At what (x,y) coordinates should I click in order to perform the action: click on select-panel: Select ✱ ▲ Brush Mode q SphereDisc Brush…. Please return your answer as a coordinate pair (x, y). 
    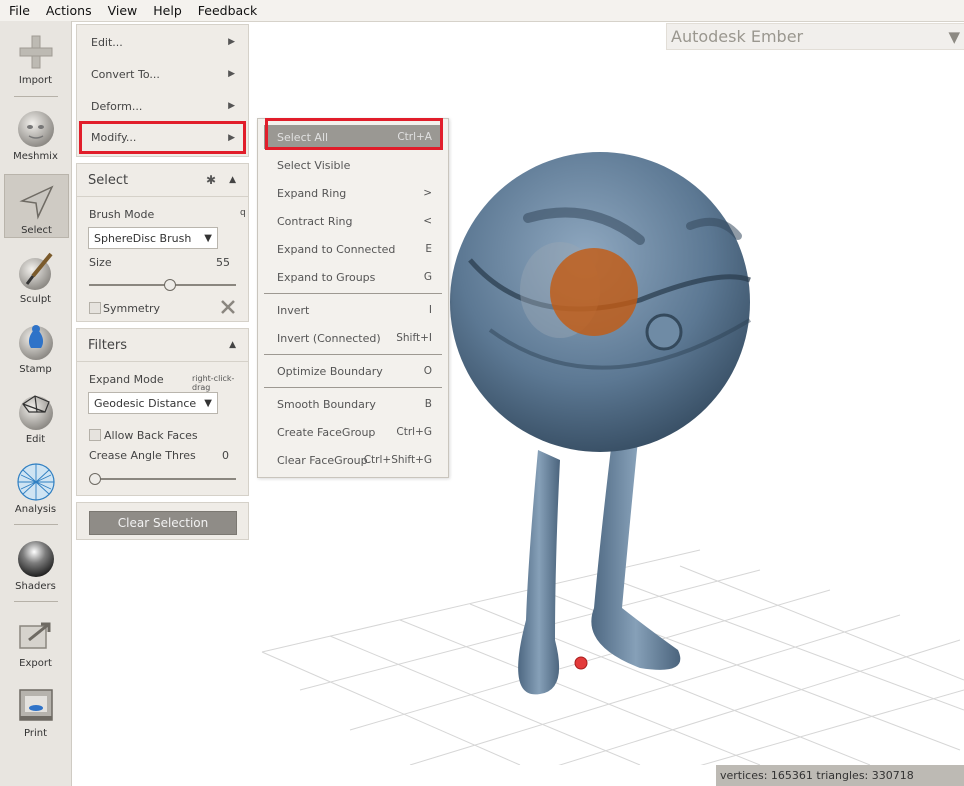
    Looking at the image, I should click on (162, 242).